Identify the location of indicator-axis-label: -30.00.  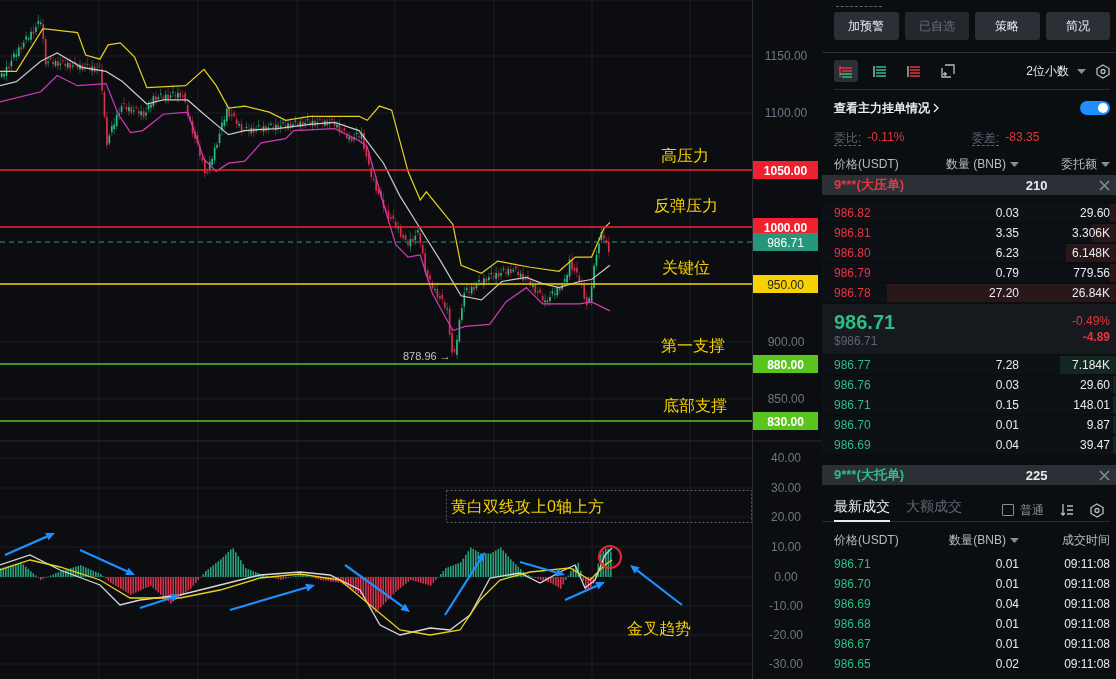
(786, 664).